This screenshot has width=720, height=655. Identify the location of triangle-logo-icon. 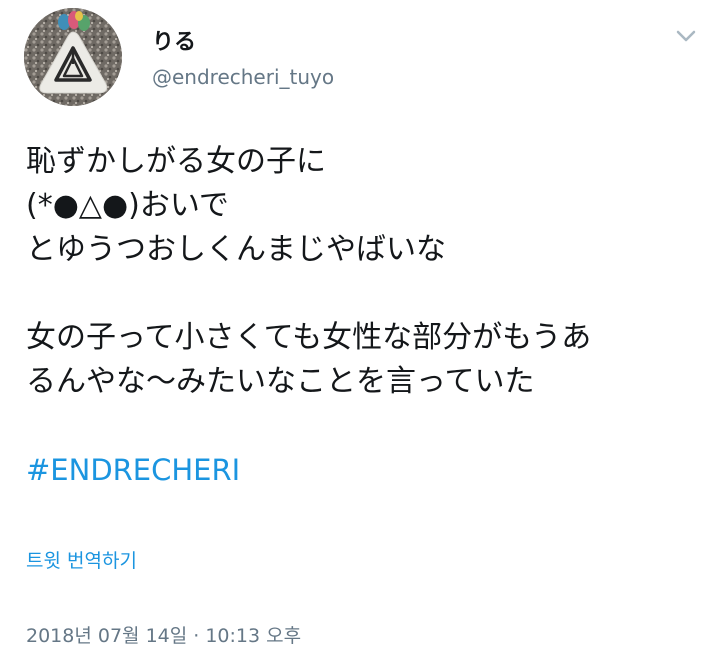
(73, 57).